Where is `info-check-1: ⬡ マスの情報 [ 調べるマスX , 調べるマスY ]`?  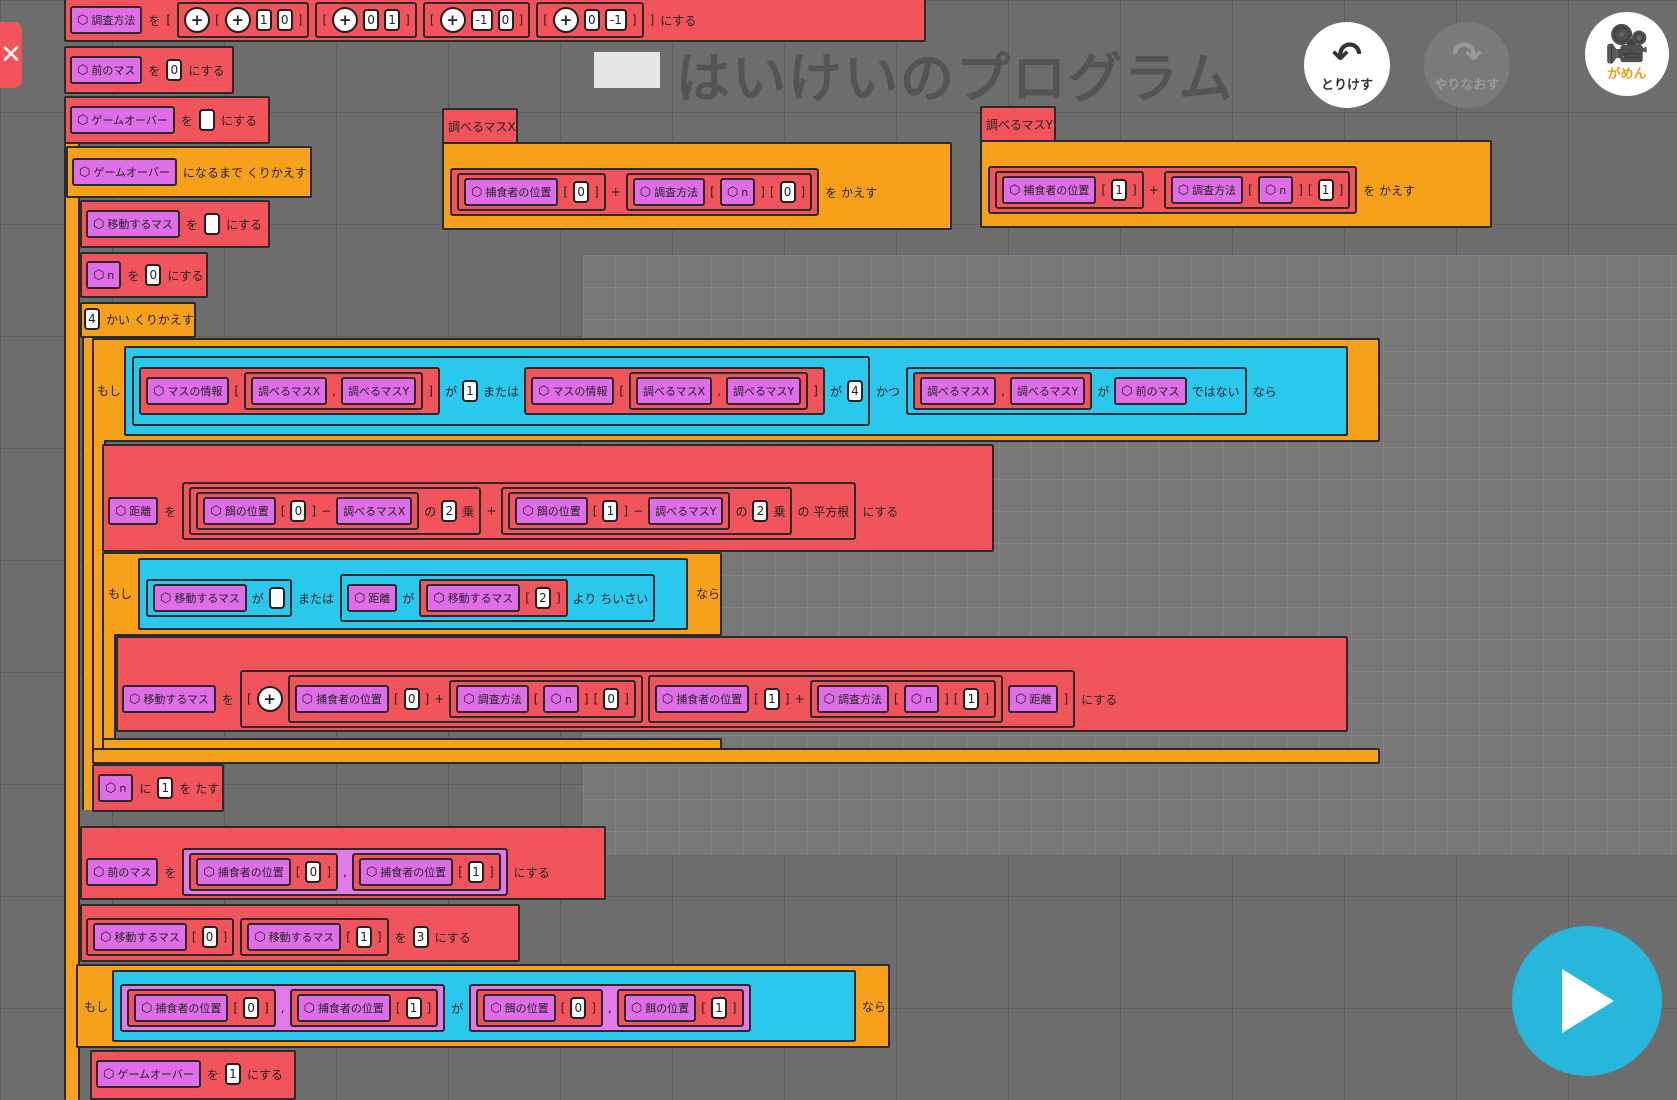 info-check-1: ⬡ マスの情報 [ 調べるマスX , 調べるマスY ] is located at coordinates (289, 391).